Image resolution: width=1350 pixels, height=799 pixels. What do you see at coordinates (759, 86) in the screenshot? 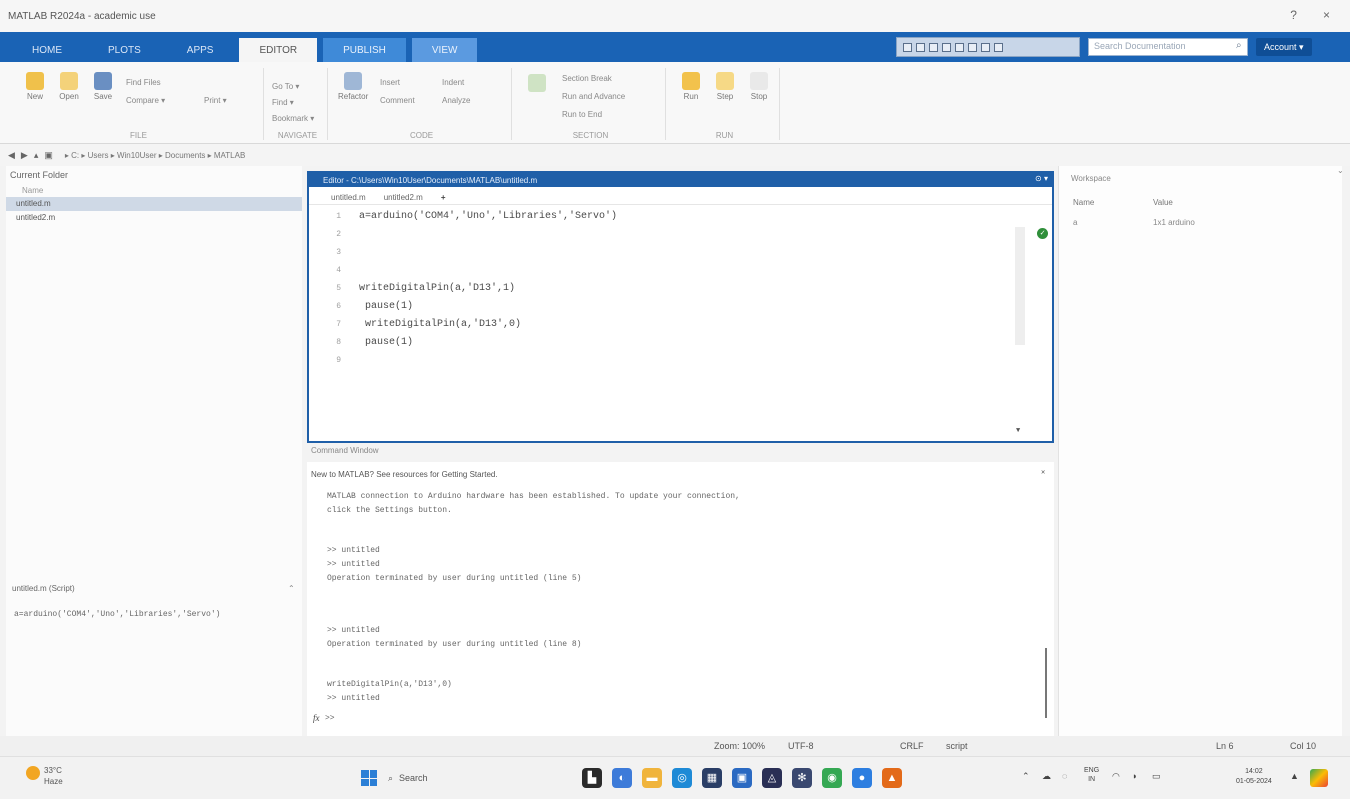
I see `stop-button: Stop` at bounding box center [759, 86].